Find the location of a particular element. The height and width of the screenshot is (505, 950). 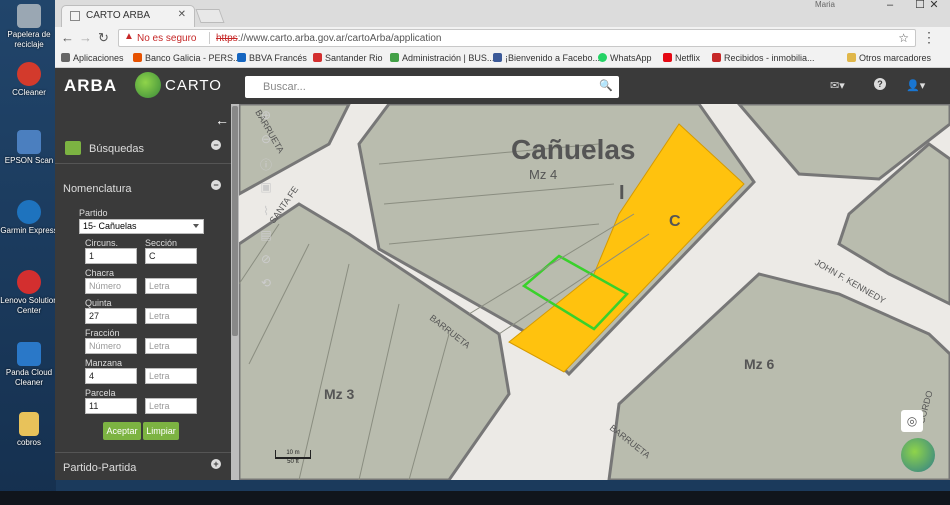

minimize-icon: – is located at coordinates (890, 7).